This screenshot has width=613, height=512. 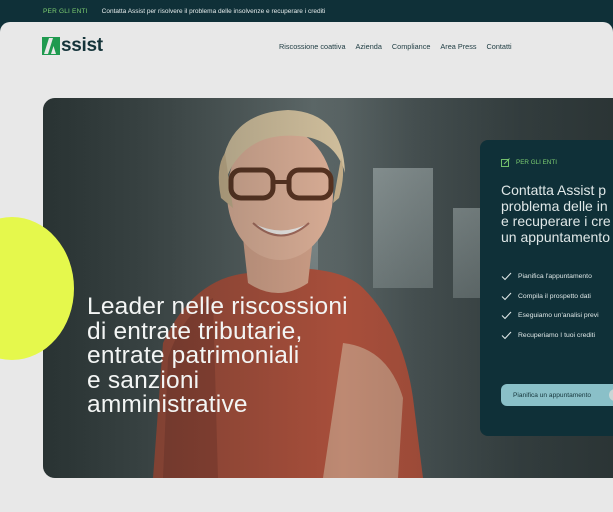 What do you see at coordinates (556, 221) in the screenshot?
I see `card-title-line: e recuperare i cre` at bounding box center [556, 221].